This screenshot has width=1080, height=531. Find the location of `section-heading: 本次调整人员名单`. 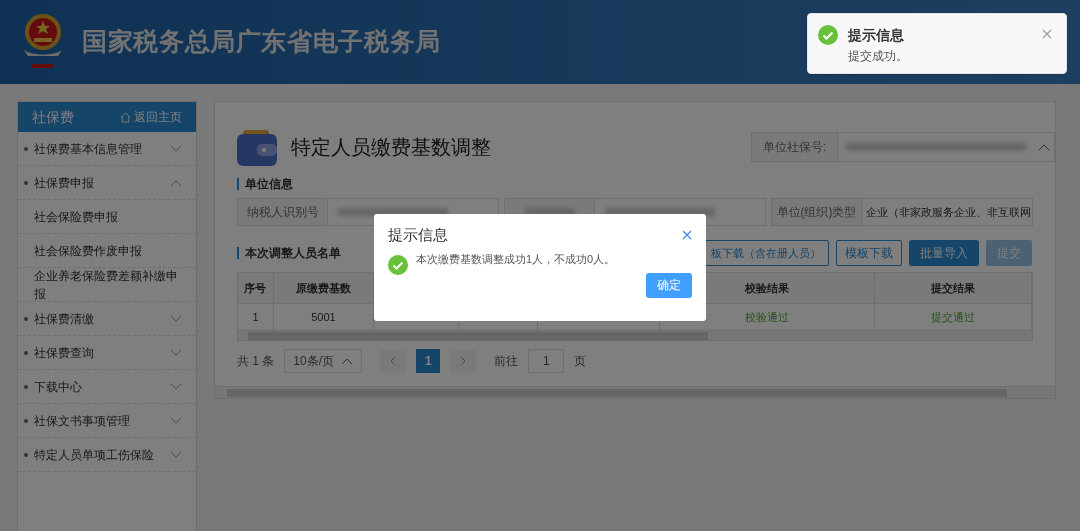

section-heading: 本次调整人员名单 is located at coordinates (289, 253).